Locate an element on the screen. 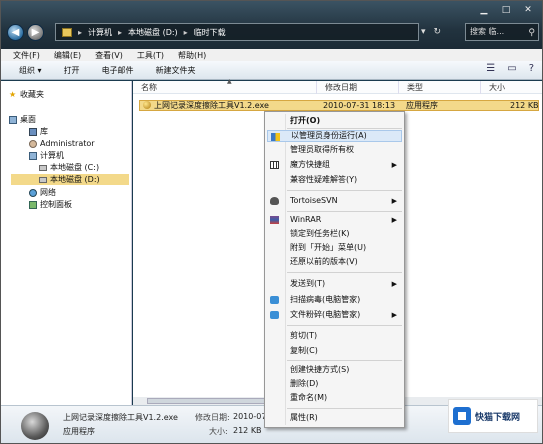 This screenshot has height=444, width=543. column-size: 大小 is located at coordinates (511, 87).